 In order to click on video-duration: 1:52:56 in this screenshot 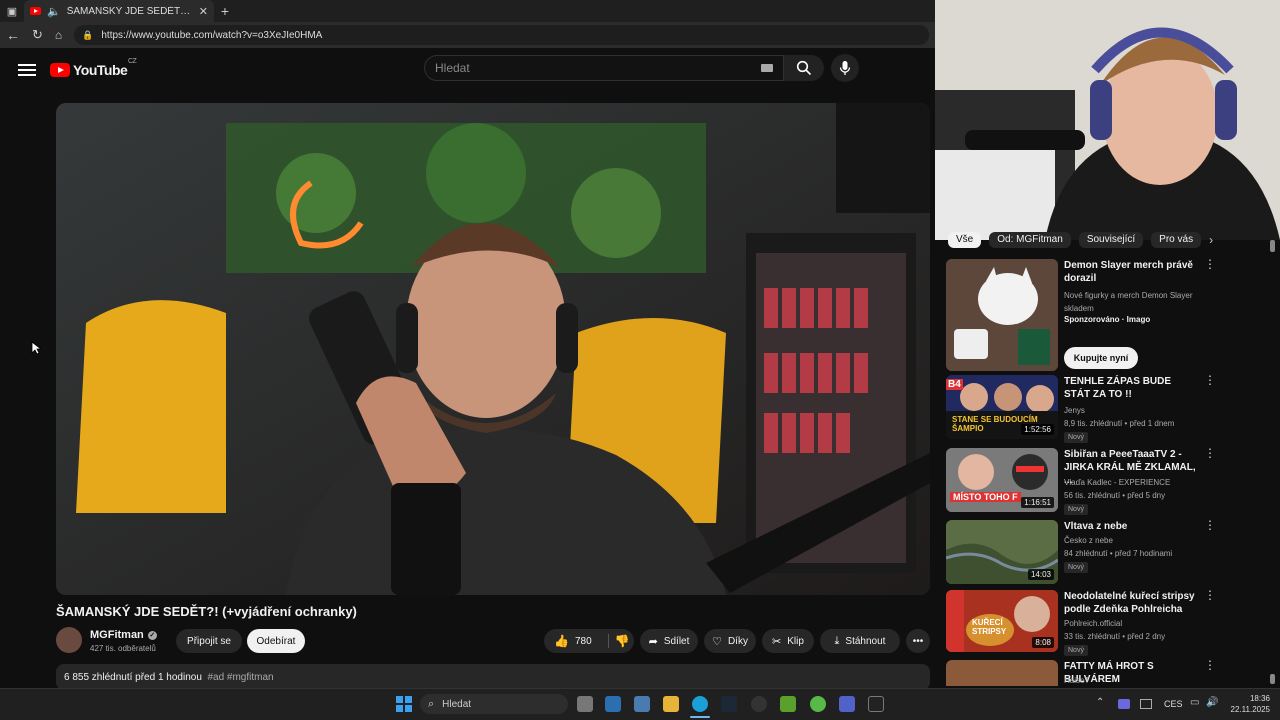, I will do `click(1037, 429)`.